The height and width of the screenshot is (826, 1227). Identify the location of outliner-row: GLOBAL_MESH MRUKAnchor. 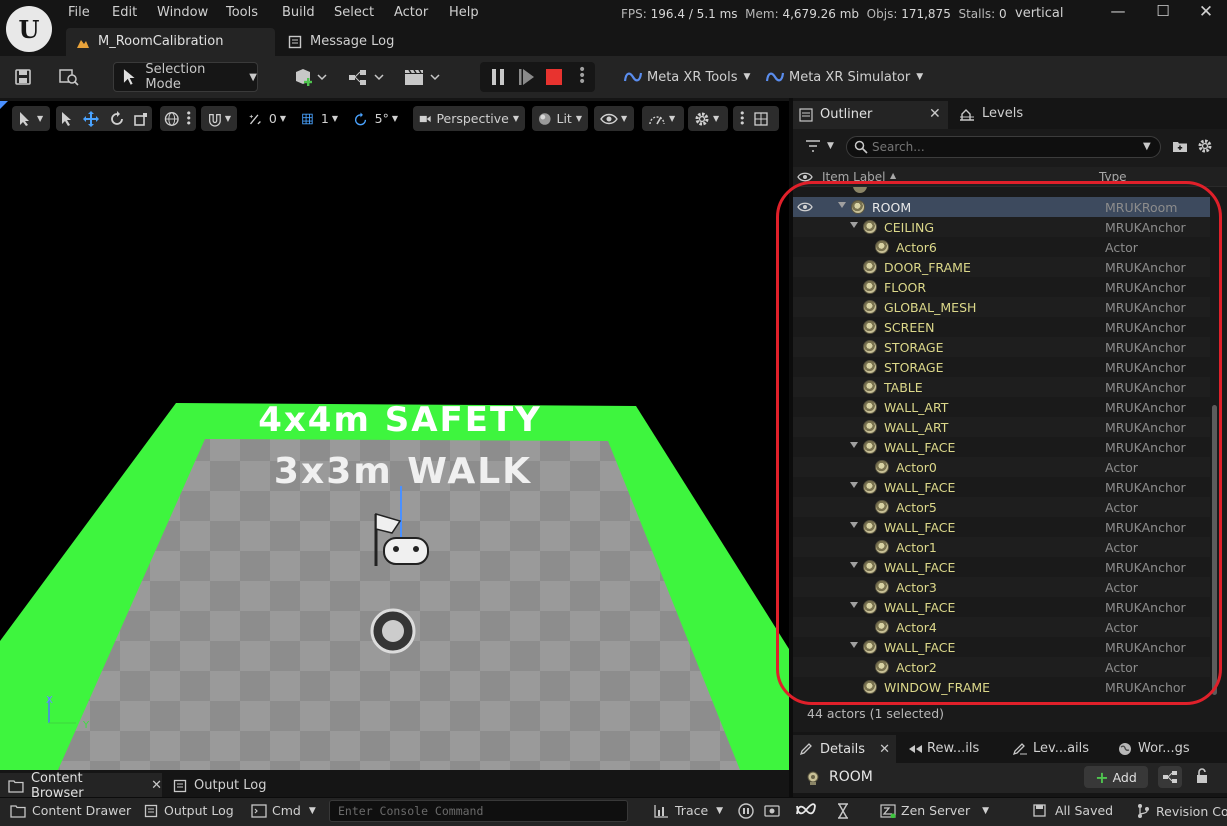
(1001, 307).